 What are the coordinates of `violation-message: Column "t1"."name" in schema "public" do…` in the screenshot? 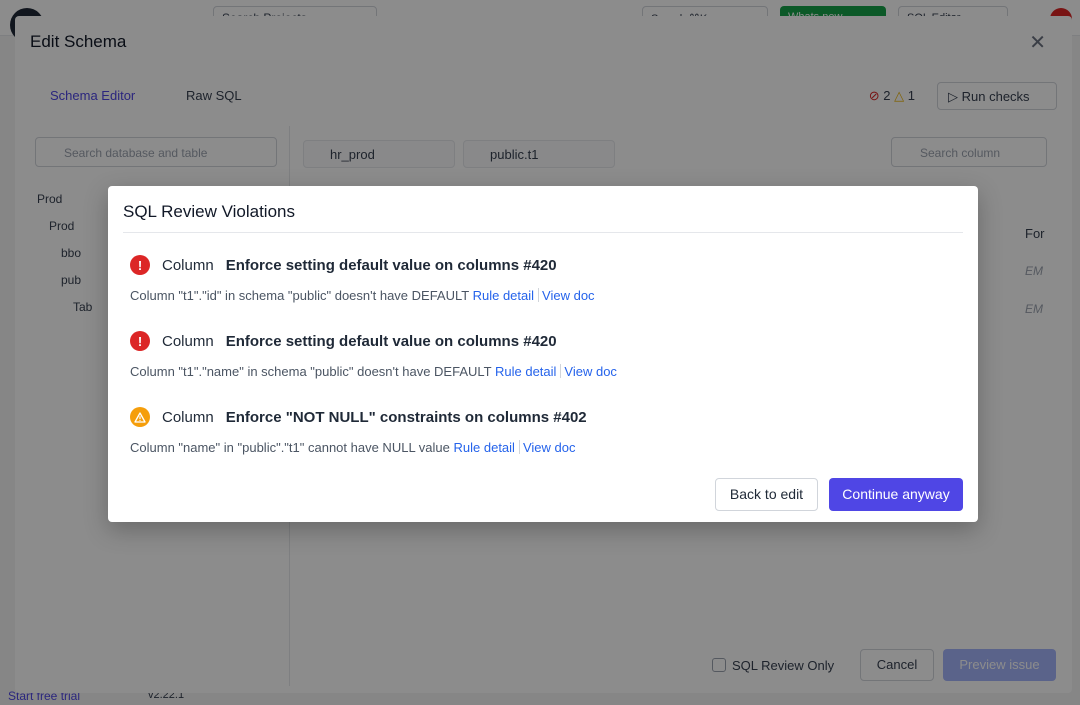 It's located at (311, 371).